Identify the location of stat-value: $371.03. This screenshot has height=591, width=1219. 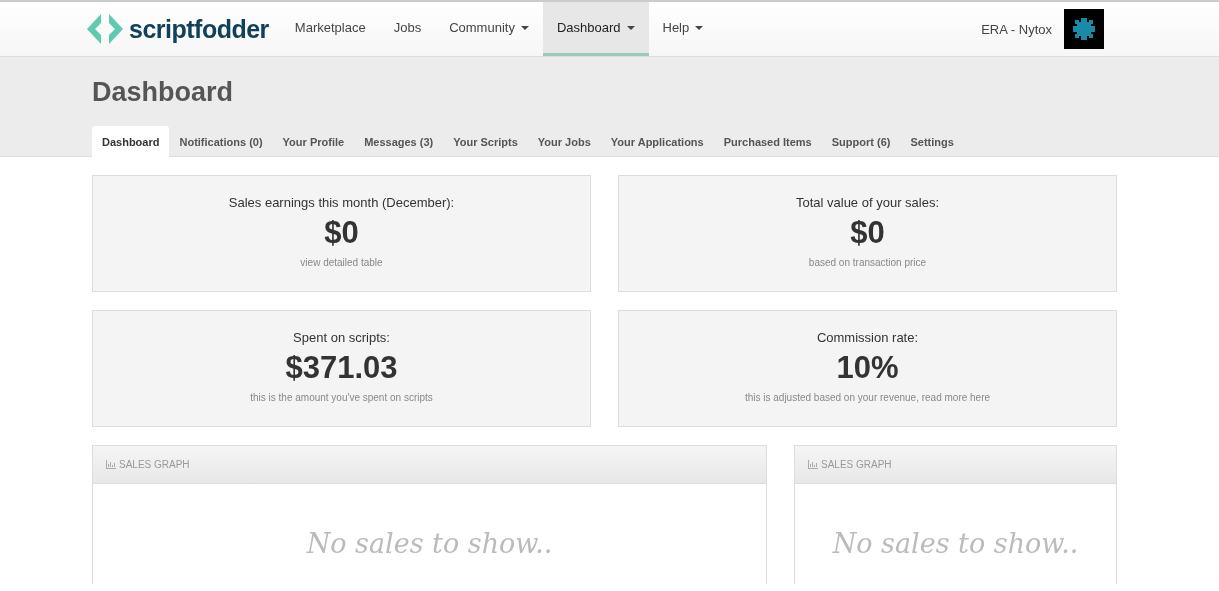
(341, 368).